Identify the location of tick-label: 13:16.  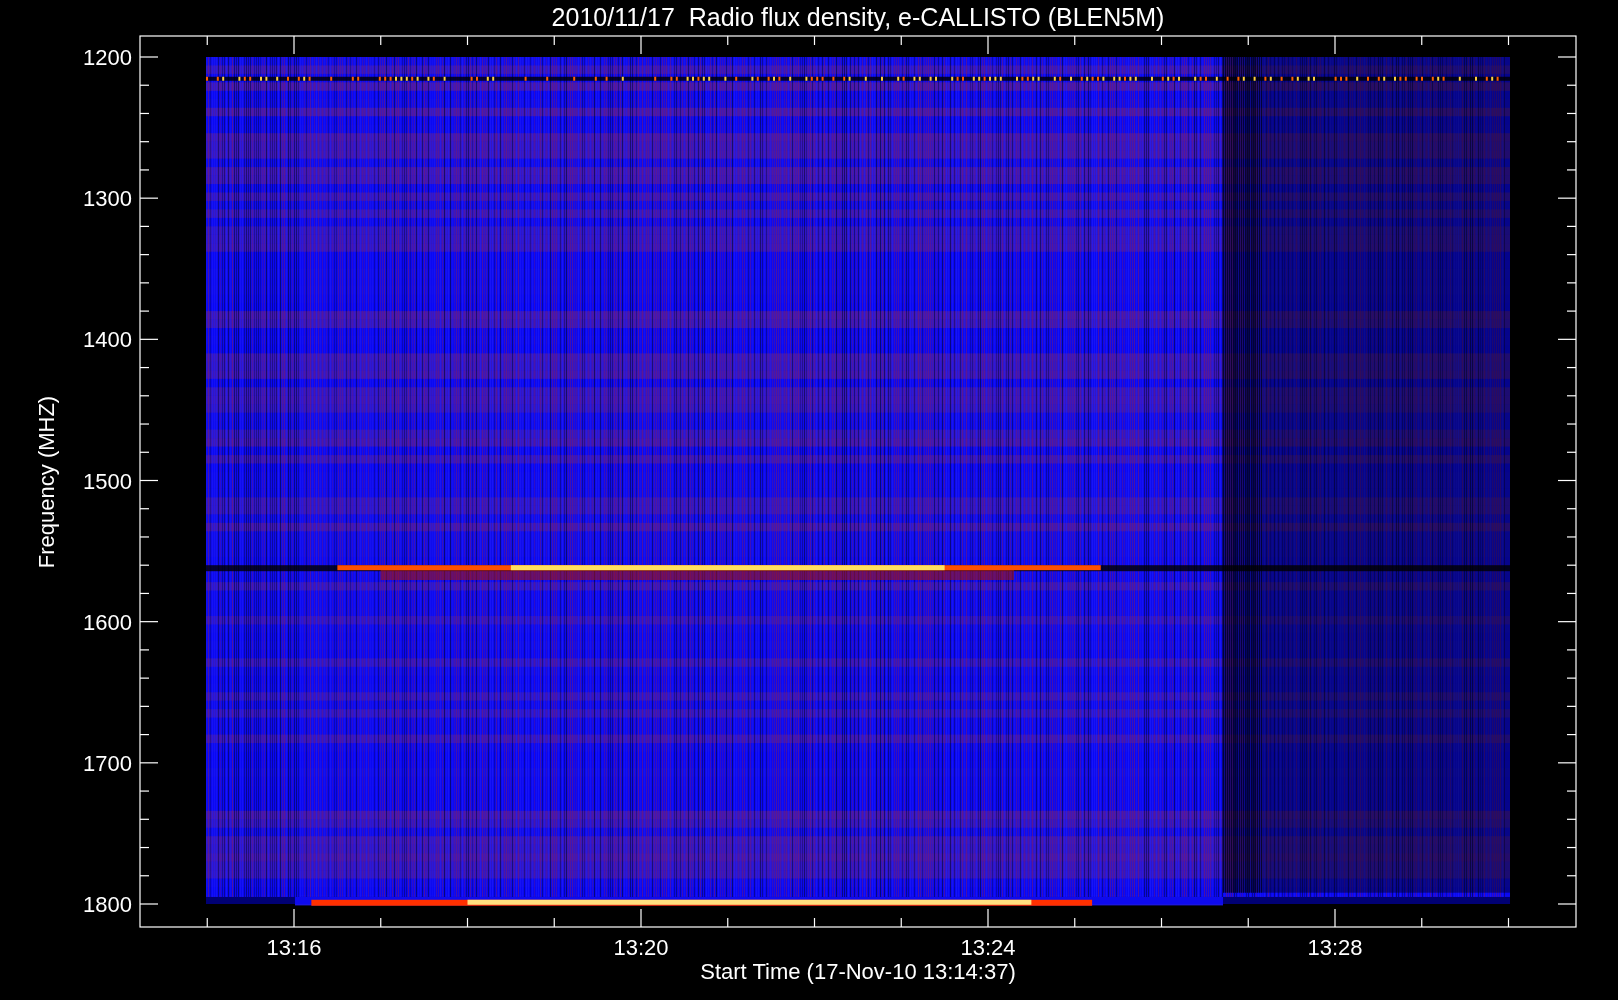
(294, 947).